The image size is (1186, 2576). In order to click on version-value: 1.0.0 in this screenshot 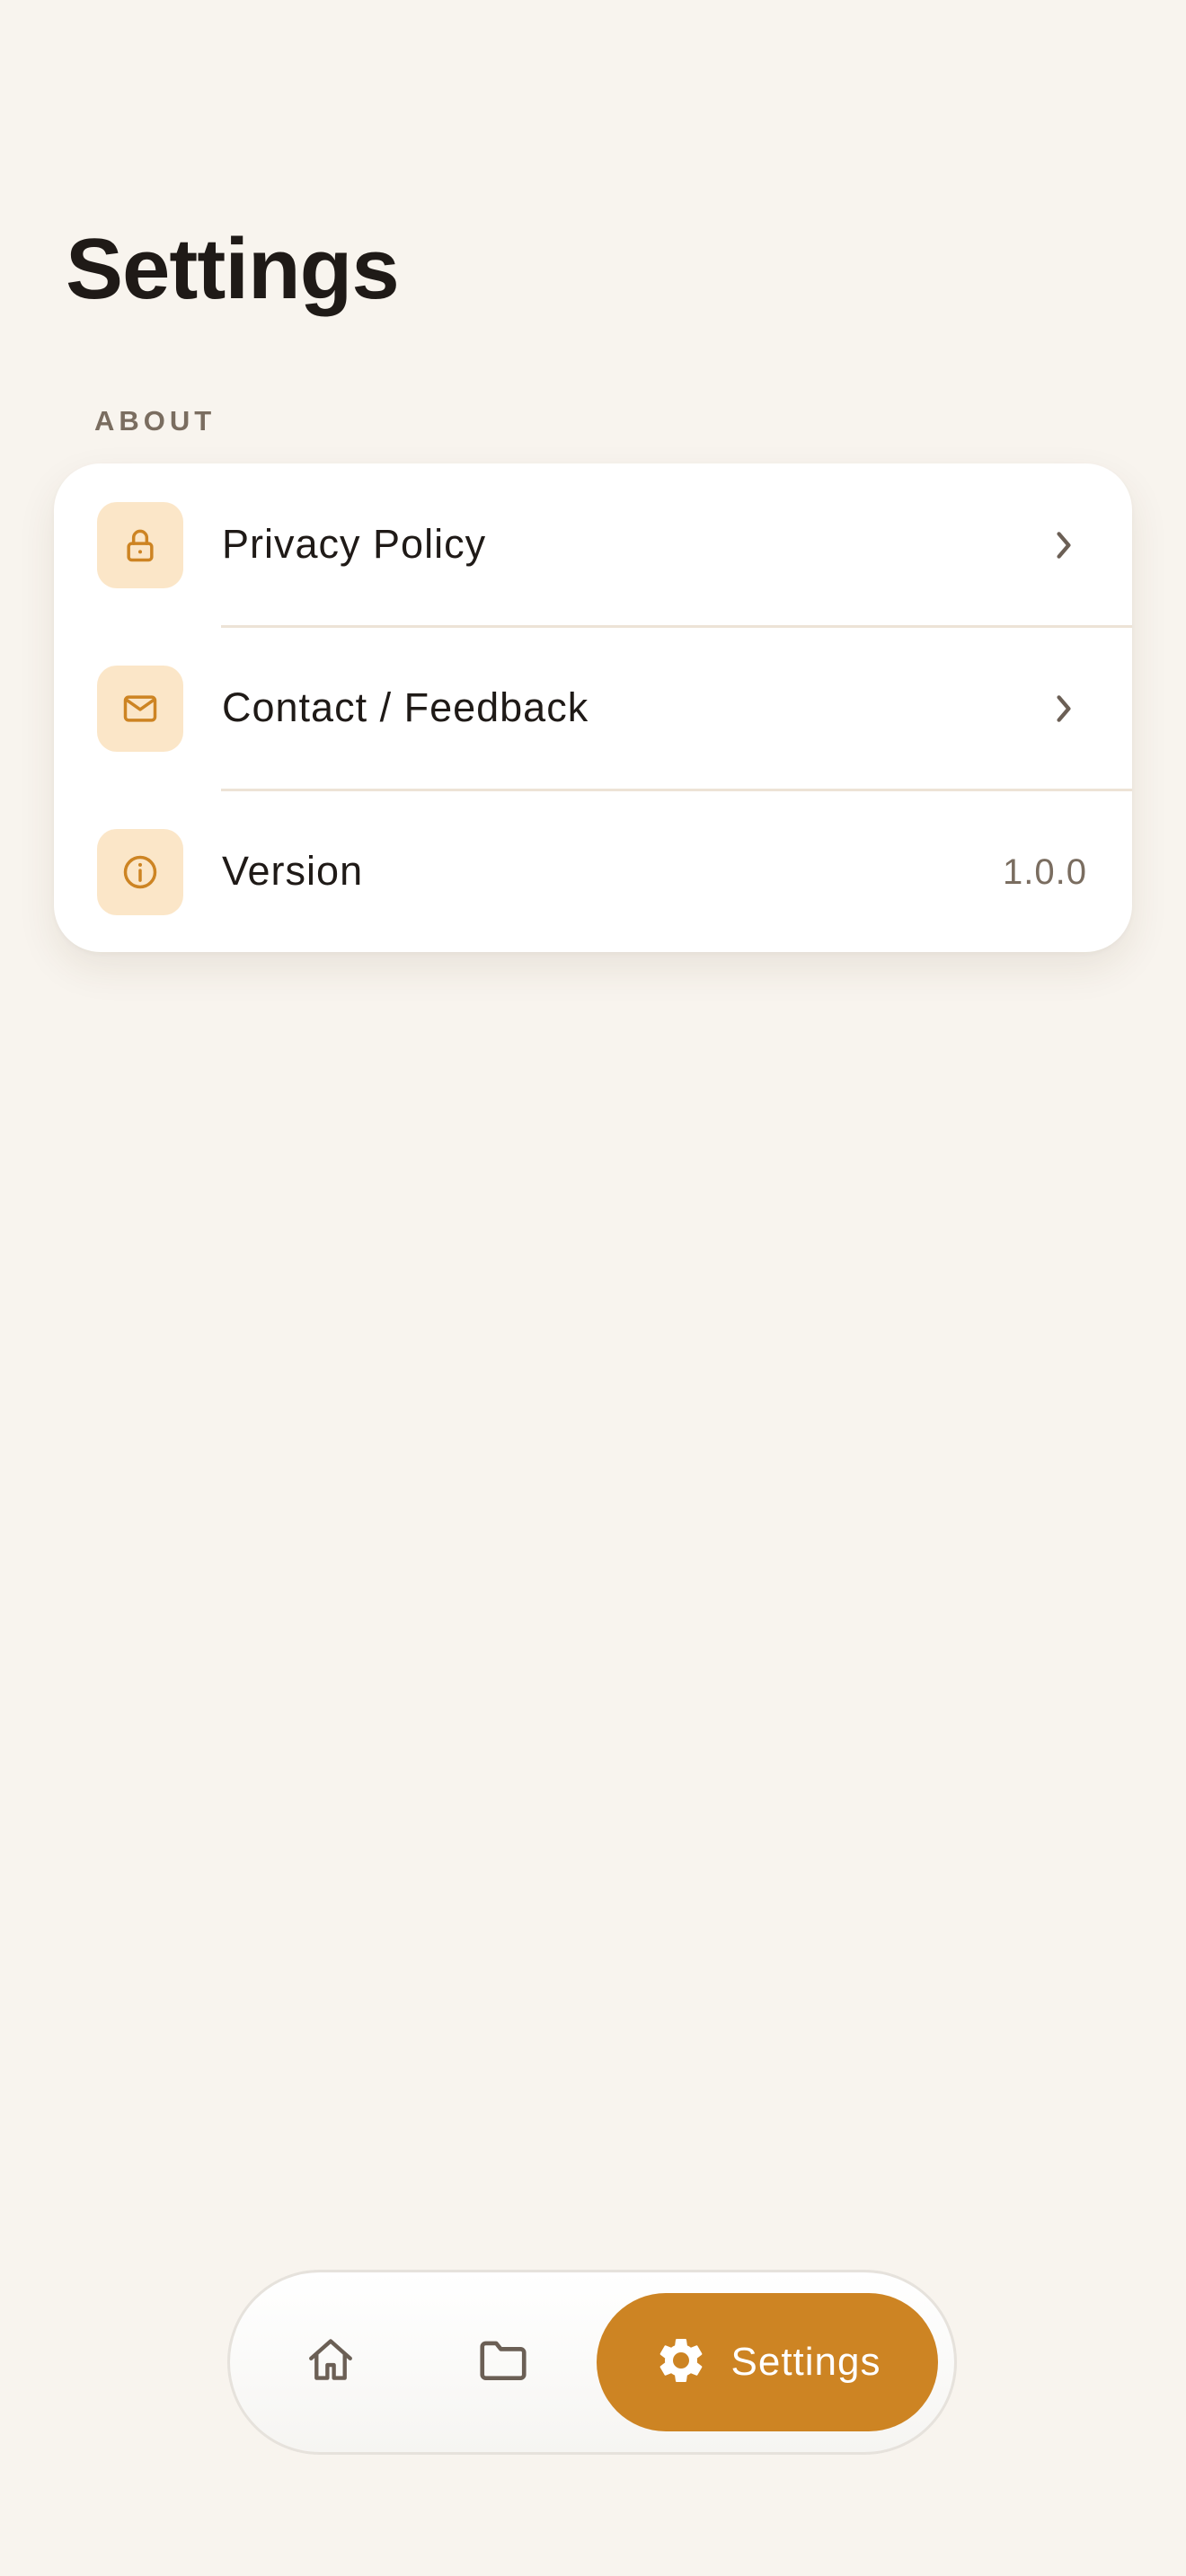, I will do `click(1045, 872)`.